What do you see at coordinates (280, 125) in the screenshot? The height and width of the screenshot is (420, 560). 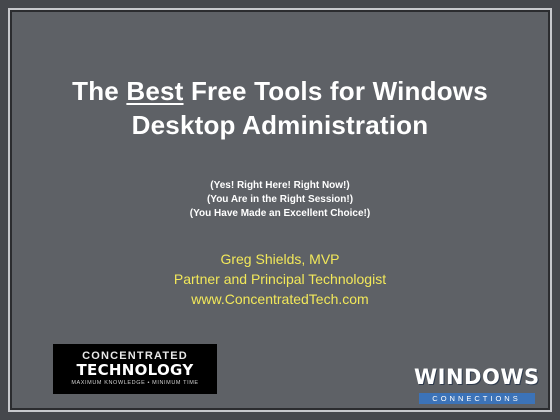 I see `title-line-2: Desktop Administration` at bounding box center [280, 125].